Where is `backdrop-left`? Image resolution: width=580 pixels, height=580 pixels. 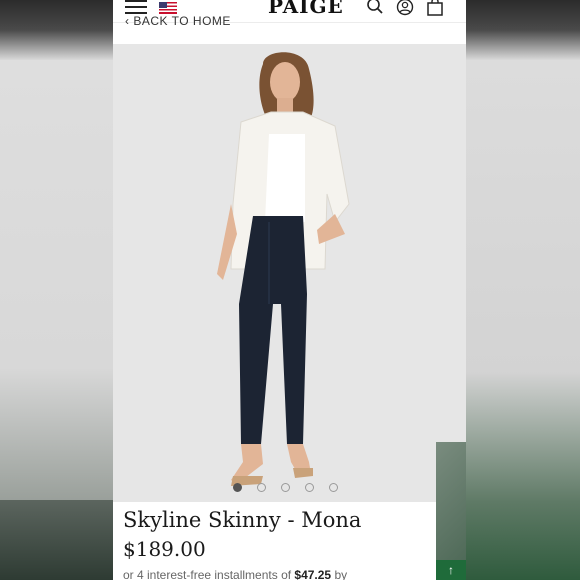 backdrop-left is located at coordinates (56, 280).